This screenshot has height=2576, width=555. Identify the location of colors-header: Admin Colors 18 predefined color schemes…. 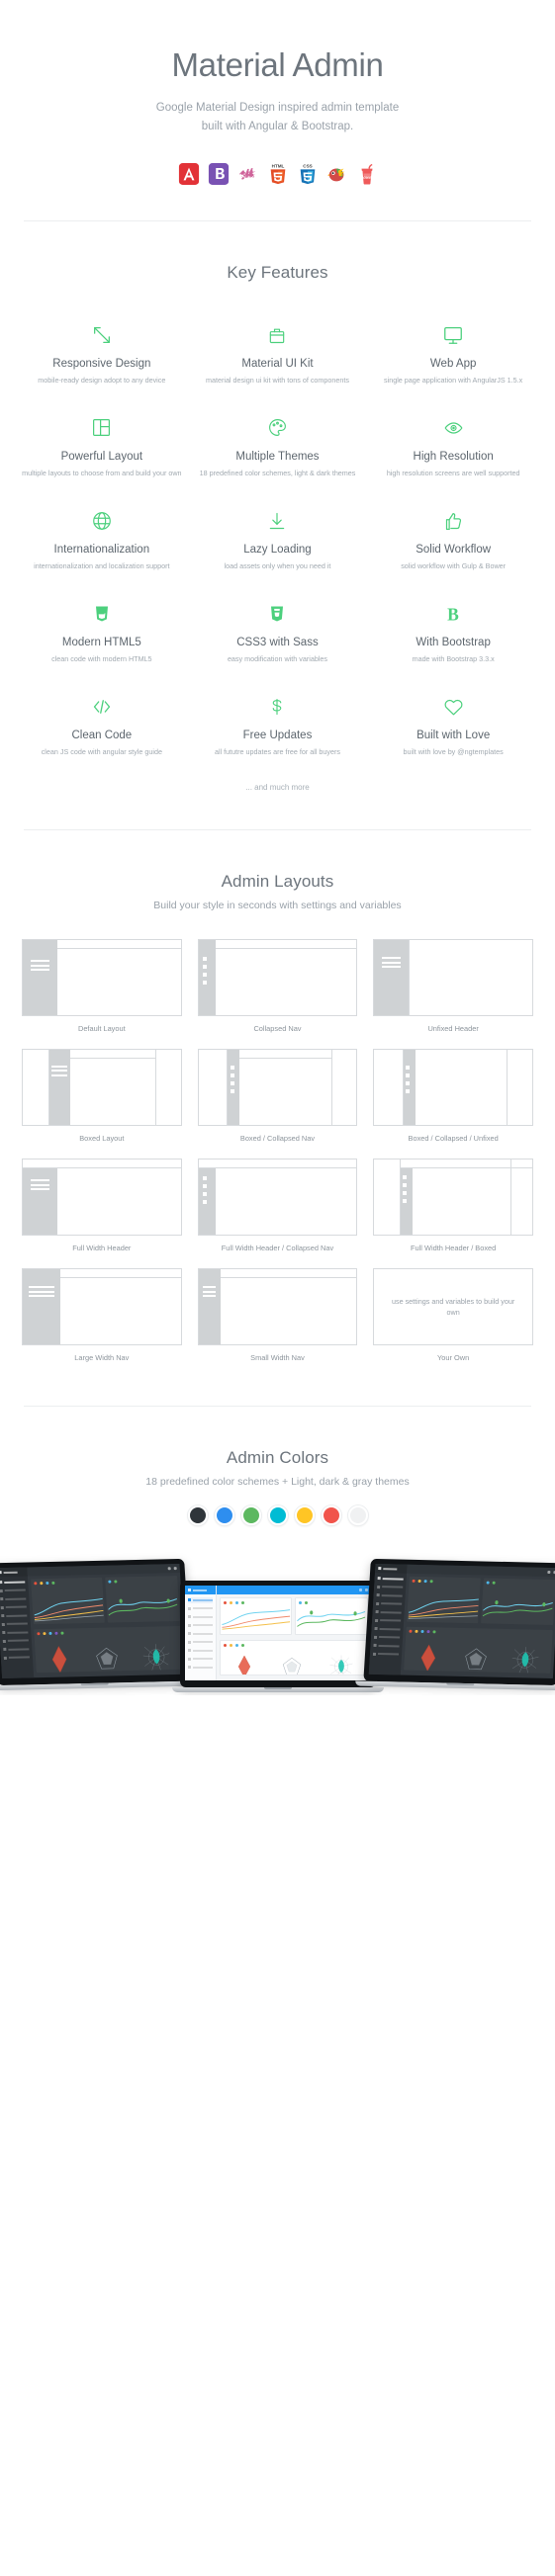
(277, 1447).